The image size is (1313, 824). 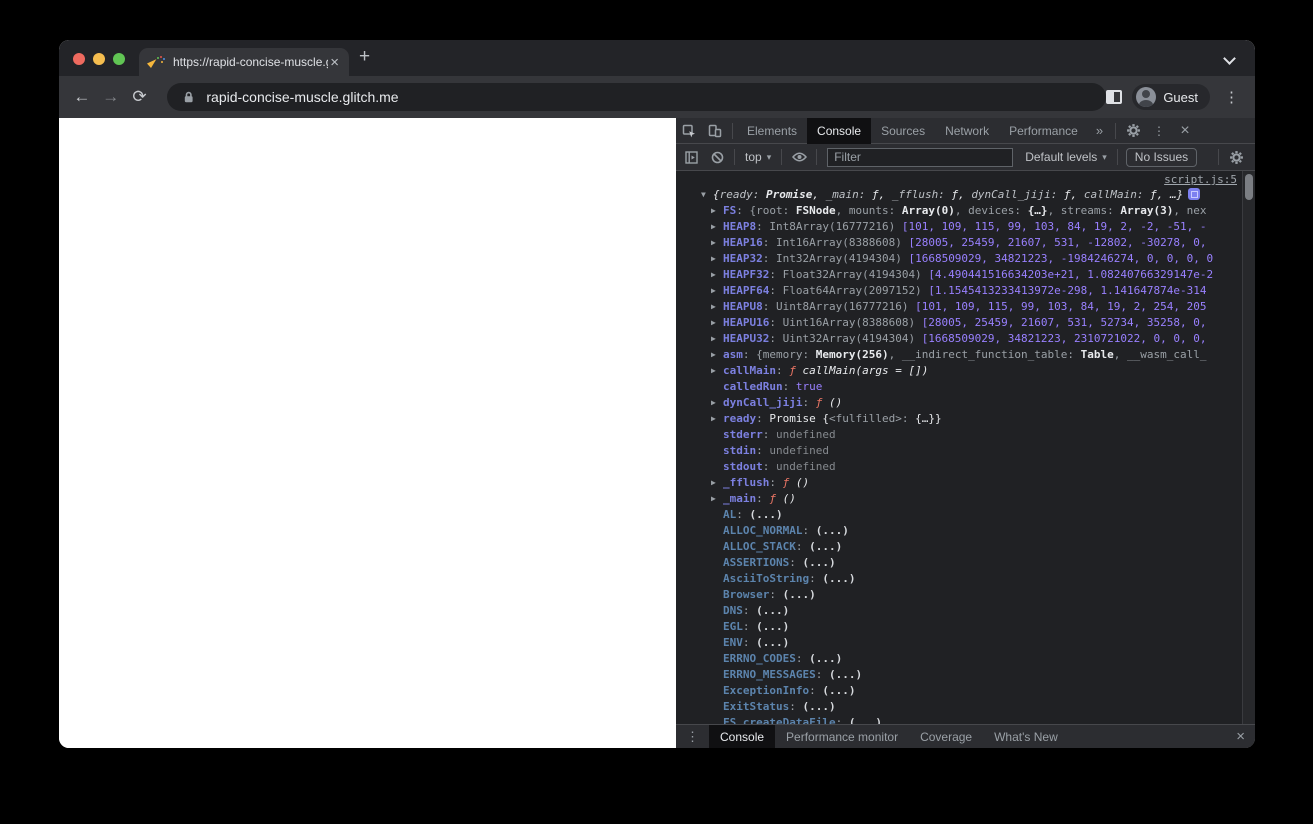 What do you see at coordinates (692, 737) in the screenshot?
I see `drawer-menu-icon: ⋮` at bounding box center [692, 737].